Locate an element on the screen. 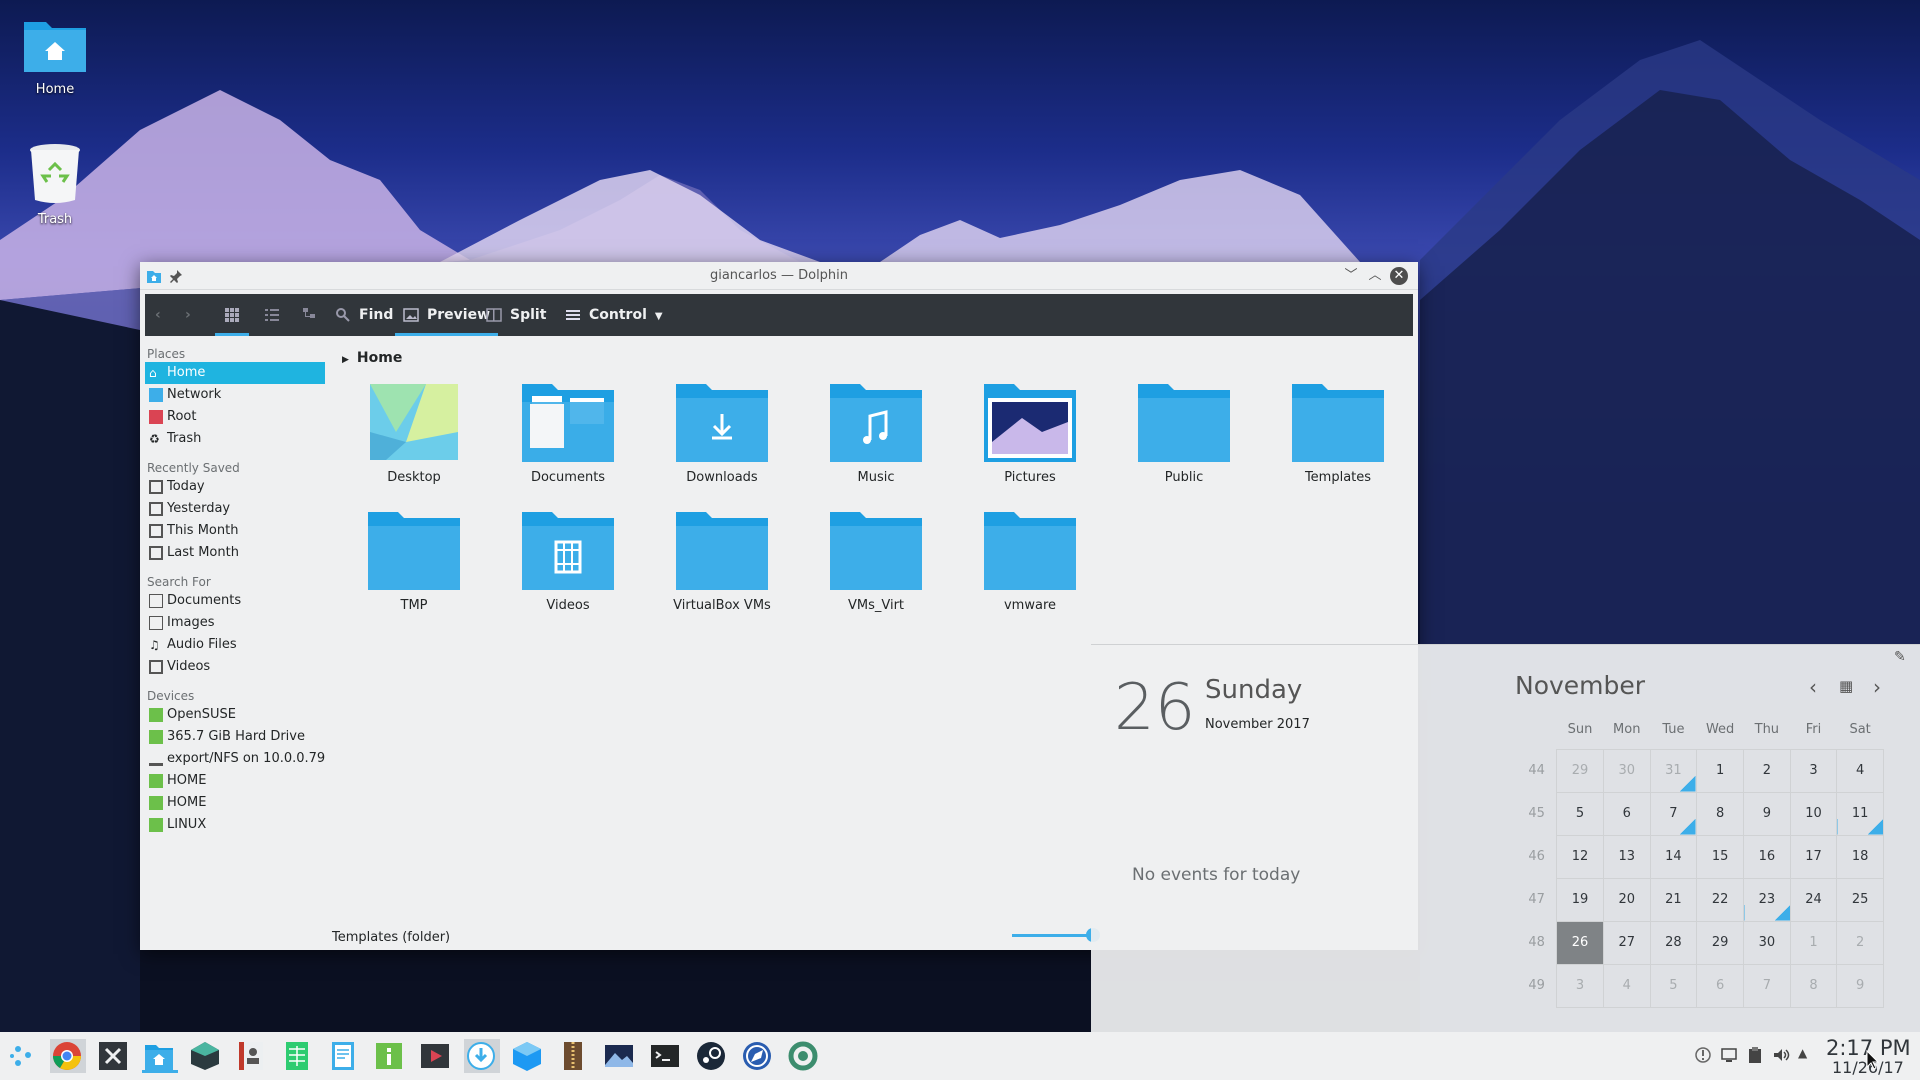 This screenshot has width=1920, height=1080. place-trash: ♻ Trash is located at coordinates (235, 439).